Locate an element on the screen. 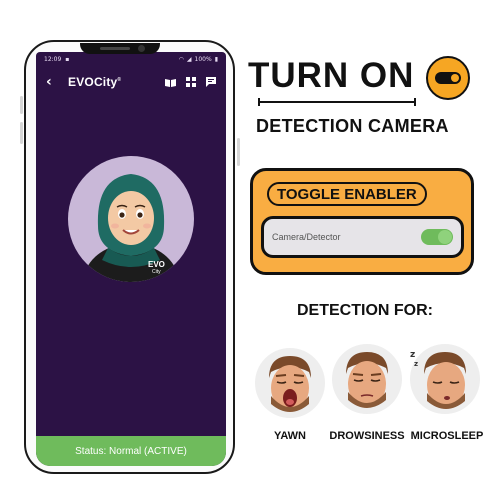  signal-icon: ◢ is located at coordinates (189, 59).